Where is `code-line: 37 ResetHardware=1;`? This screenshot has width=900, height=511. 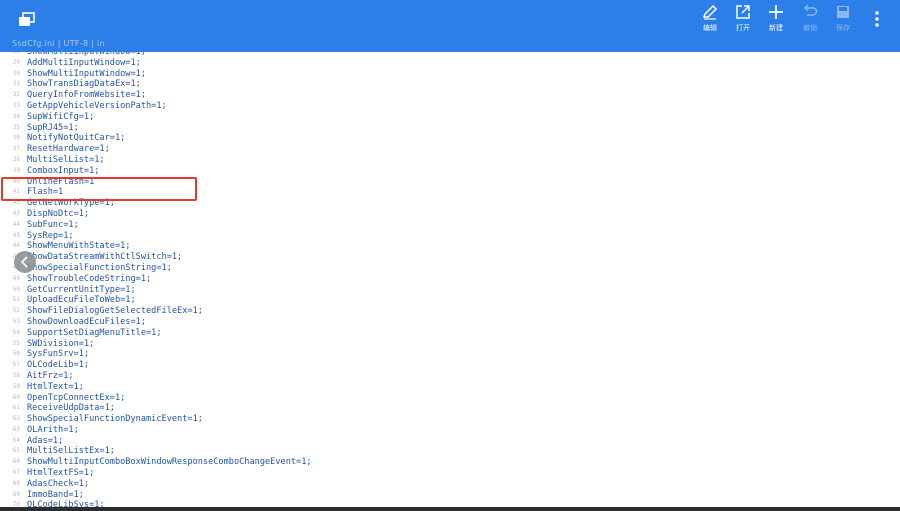
code-line: 37 ResetHardware=1; is located at coordinates (450, 149).